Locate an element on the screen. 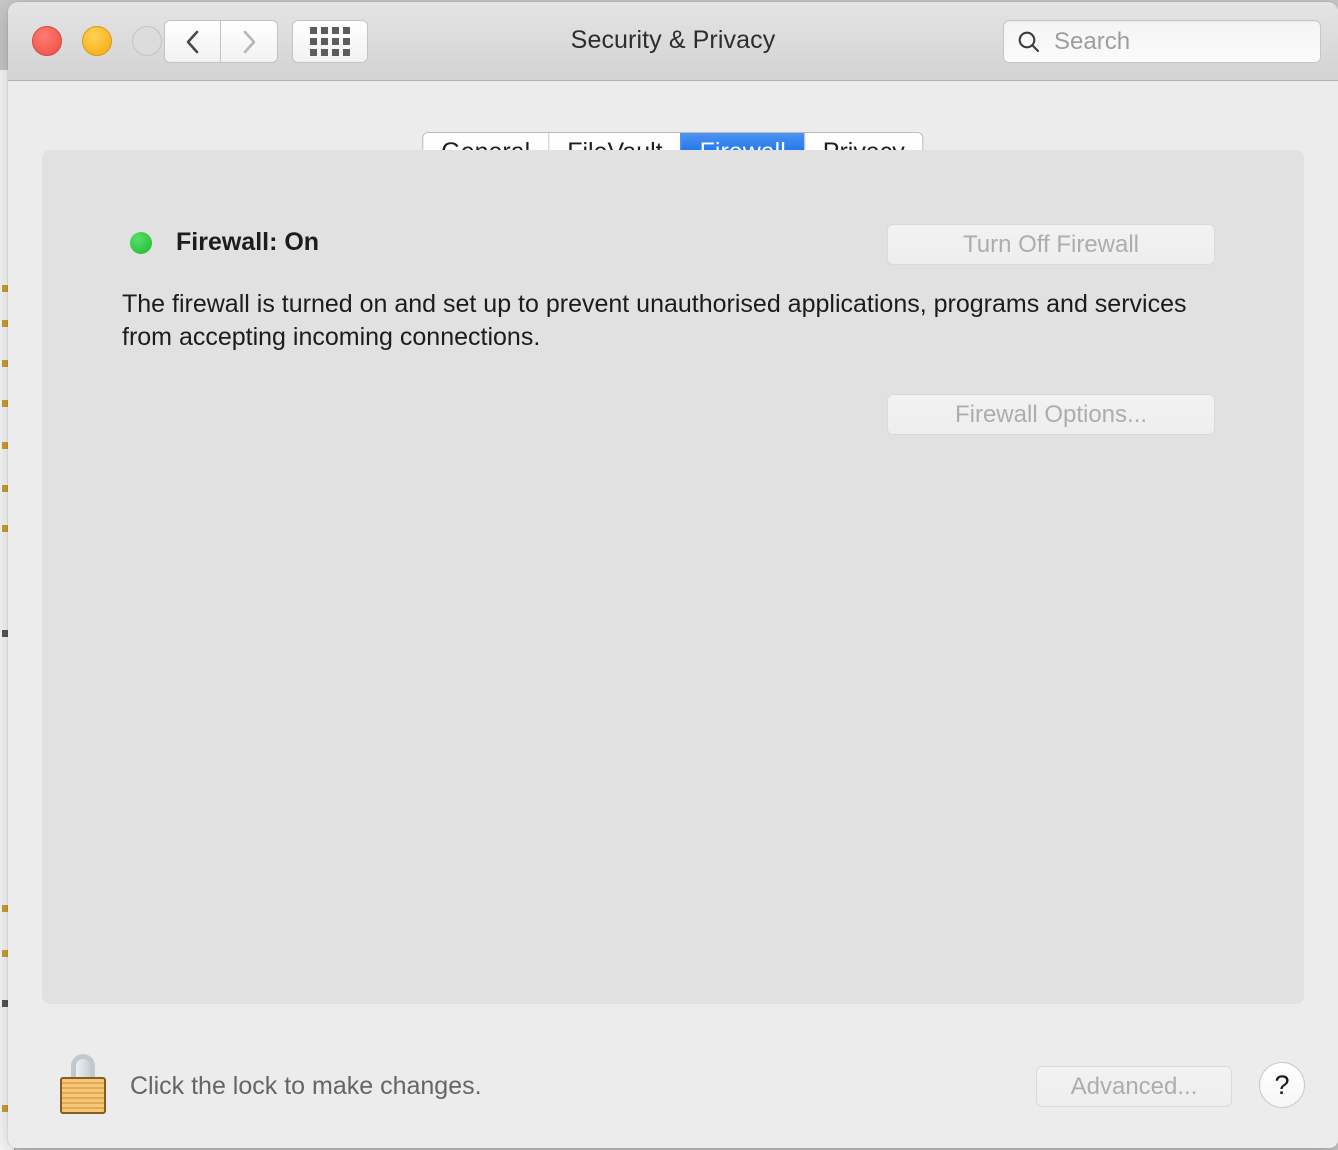 This screenshot has height=1150, width=1338. closed-padlock-icon is located at coordinates (83, 1084).